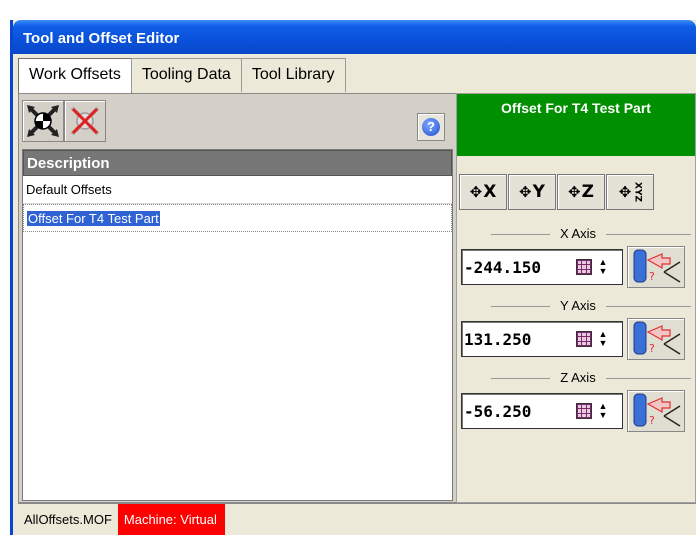 The width and height of the screenshot is (696, 535). I want to click on list-item-label: Default Offsets, so click(69, 189).